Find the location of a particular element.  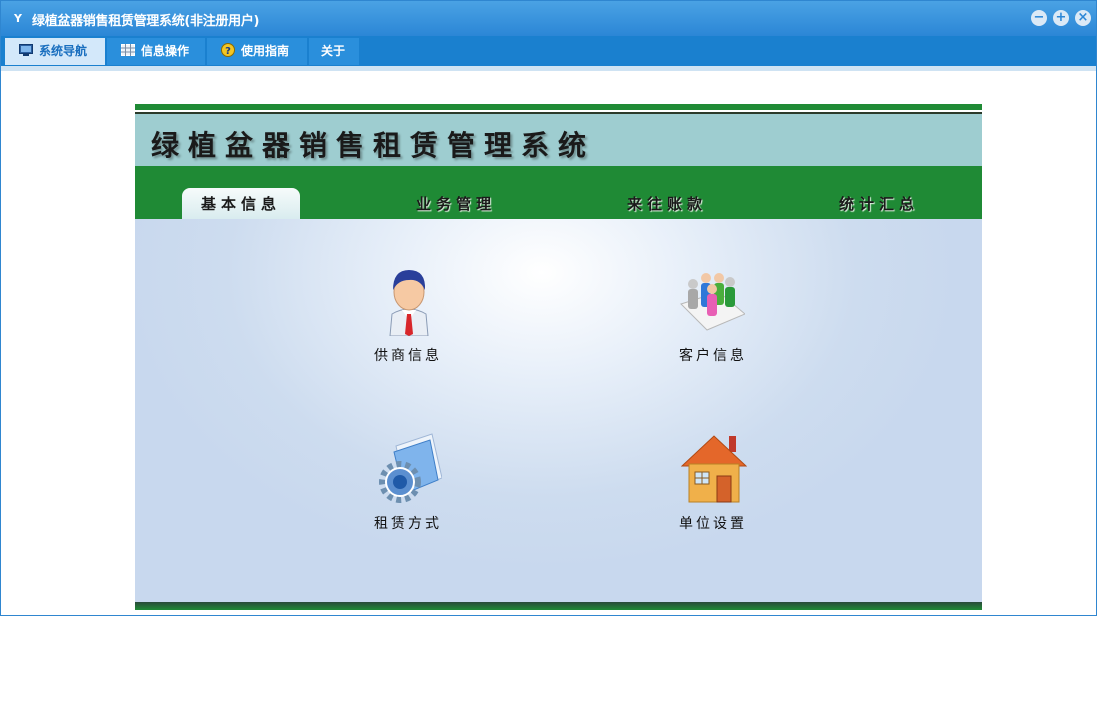

menu-item-label: 信息操作 is located at coordinates (165, 51).